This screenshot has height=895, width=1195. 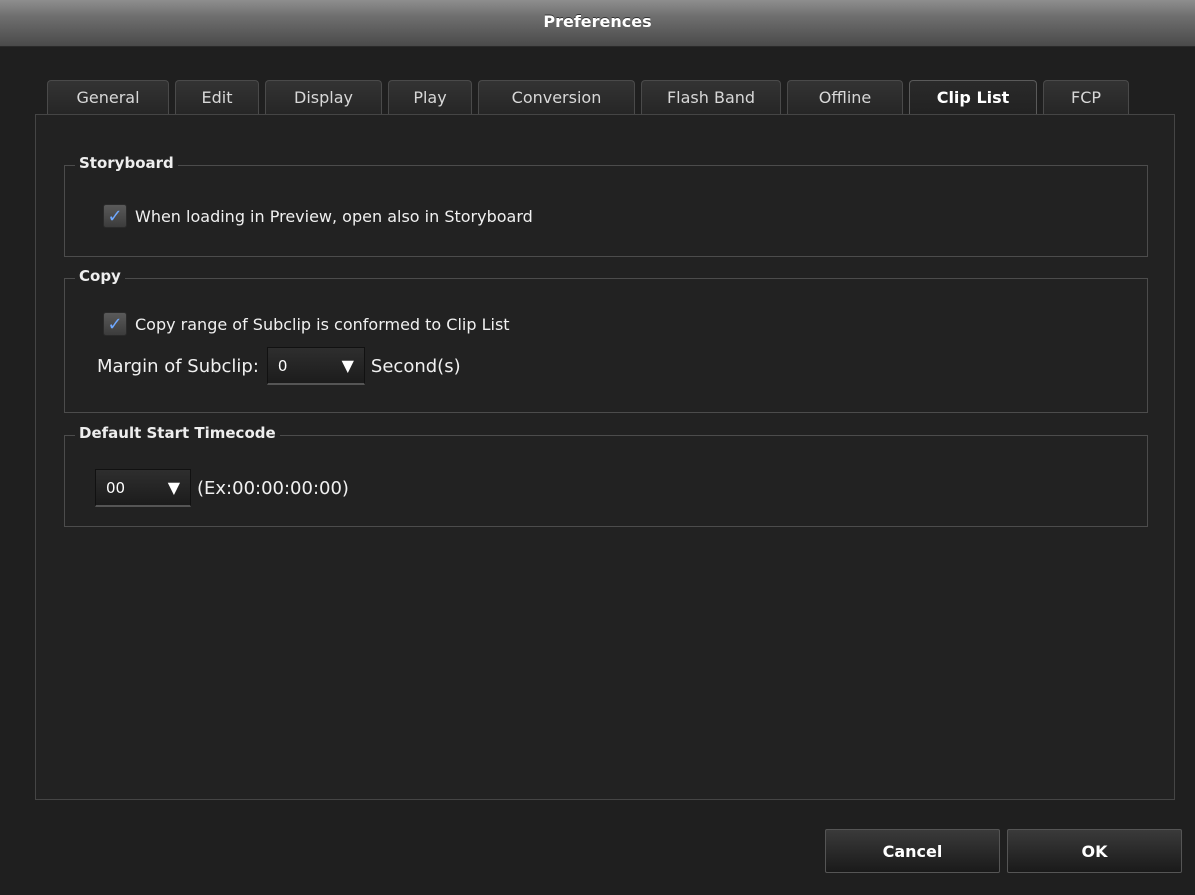 What do you see at coordinates (912, 851) in the screenshot?
I see `cancel-button: Cancel` at bounding box center [912, 851].